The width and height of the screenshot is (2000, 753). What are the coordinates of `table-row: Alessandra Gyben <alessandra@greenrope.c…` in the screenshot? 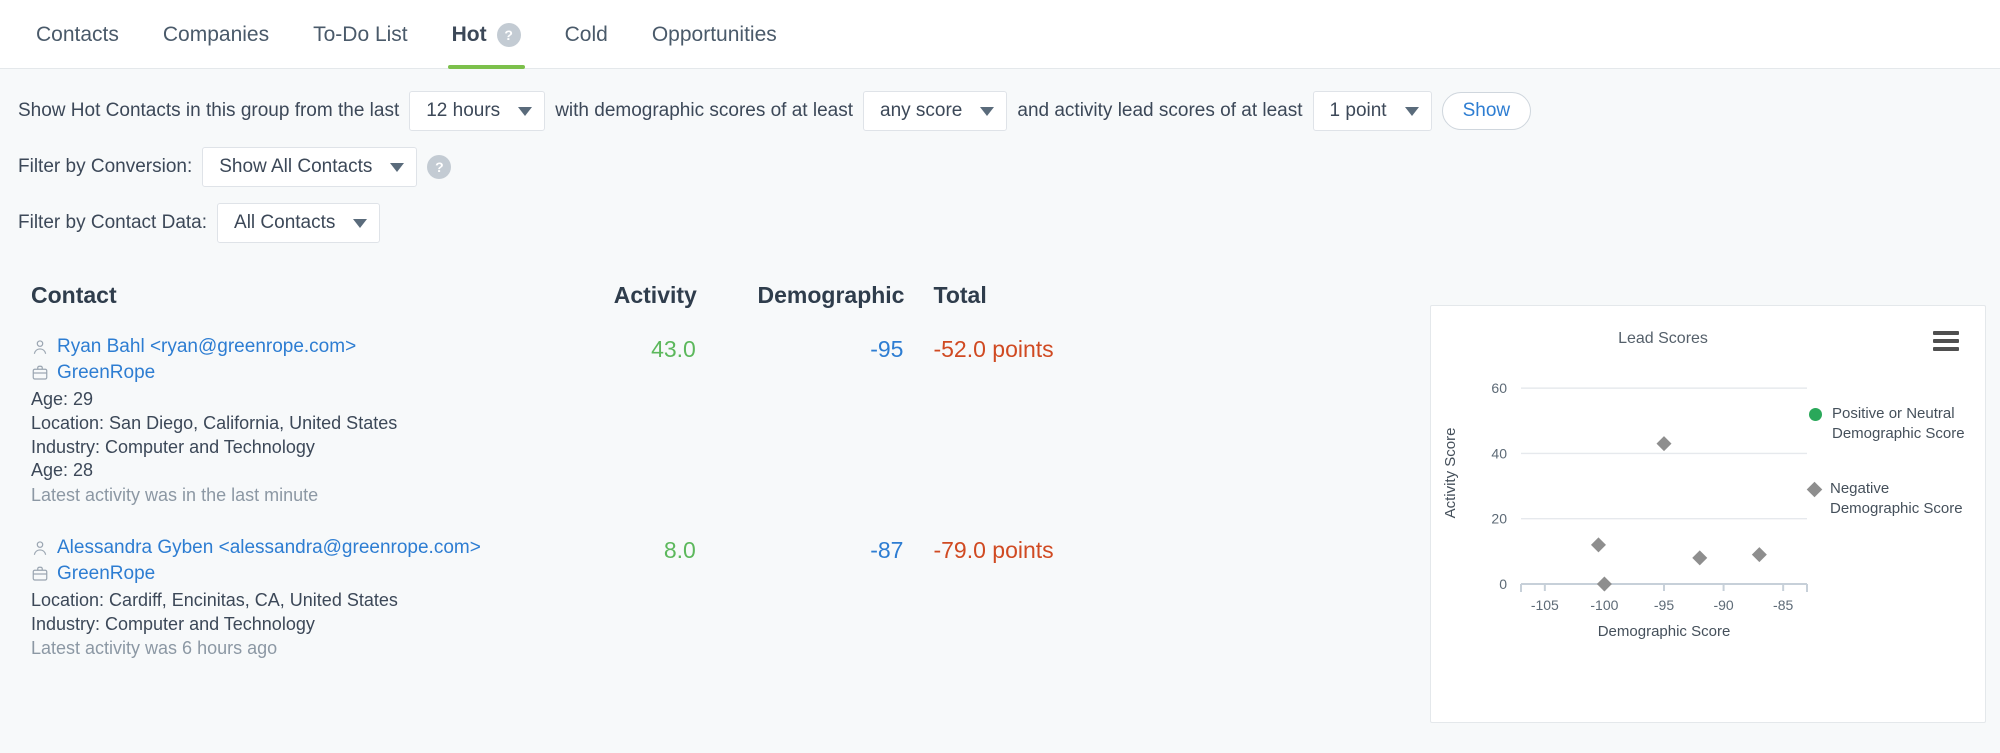 It's located at (580, 612).